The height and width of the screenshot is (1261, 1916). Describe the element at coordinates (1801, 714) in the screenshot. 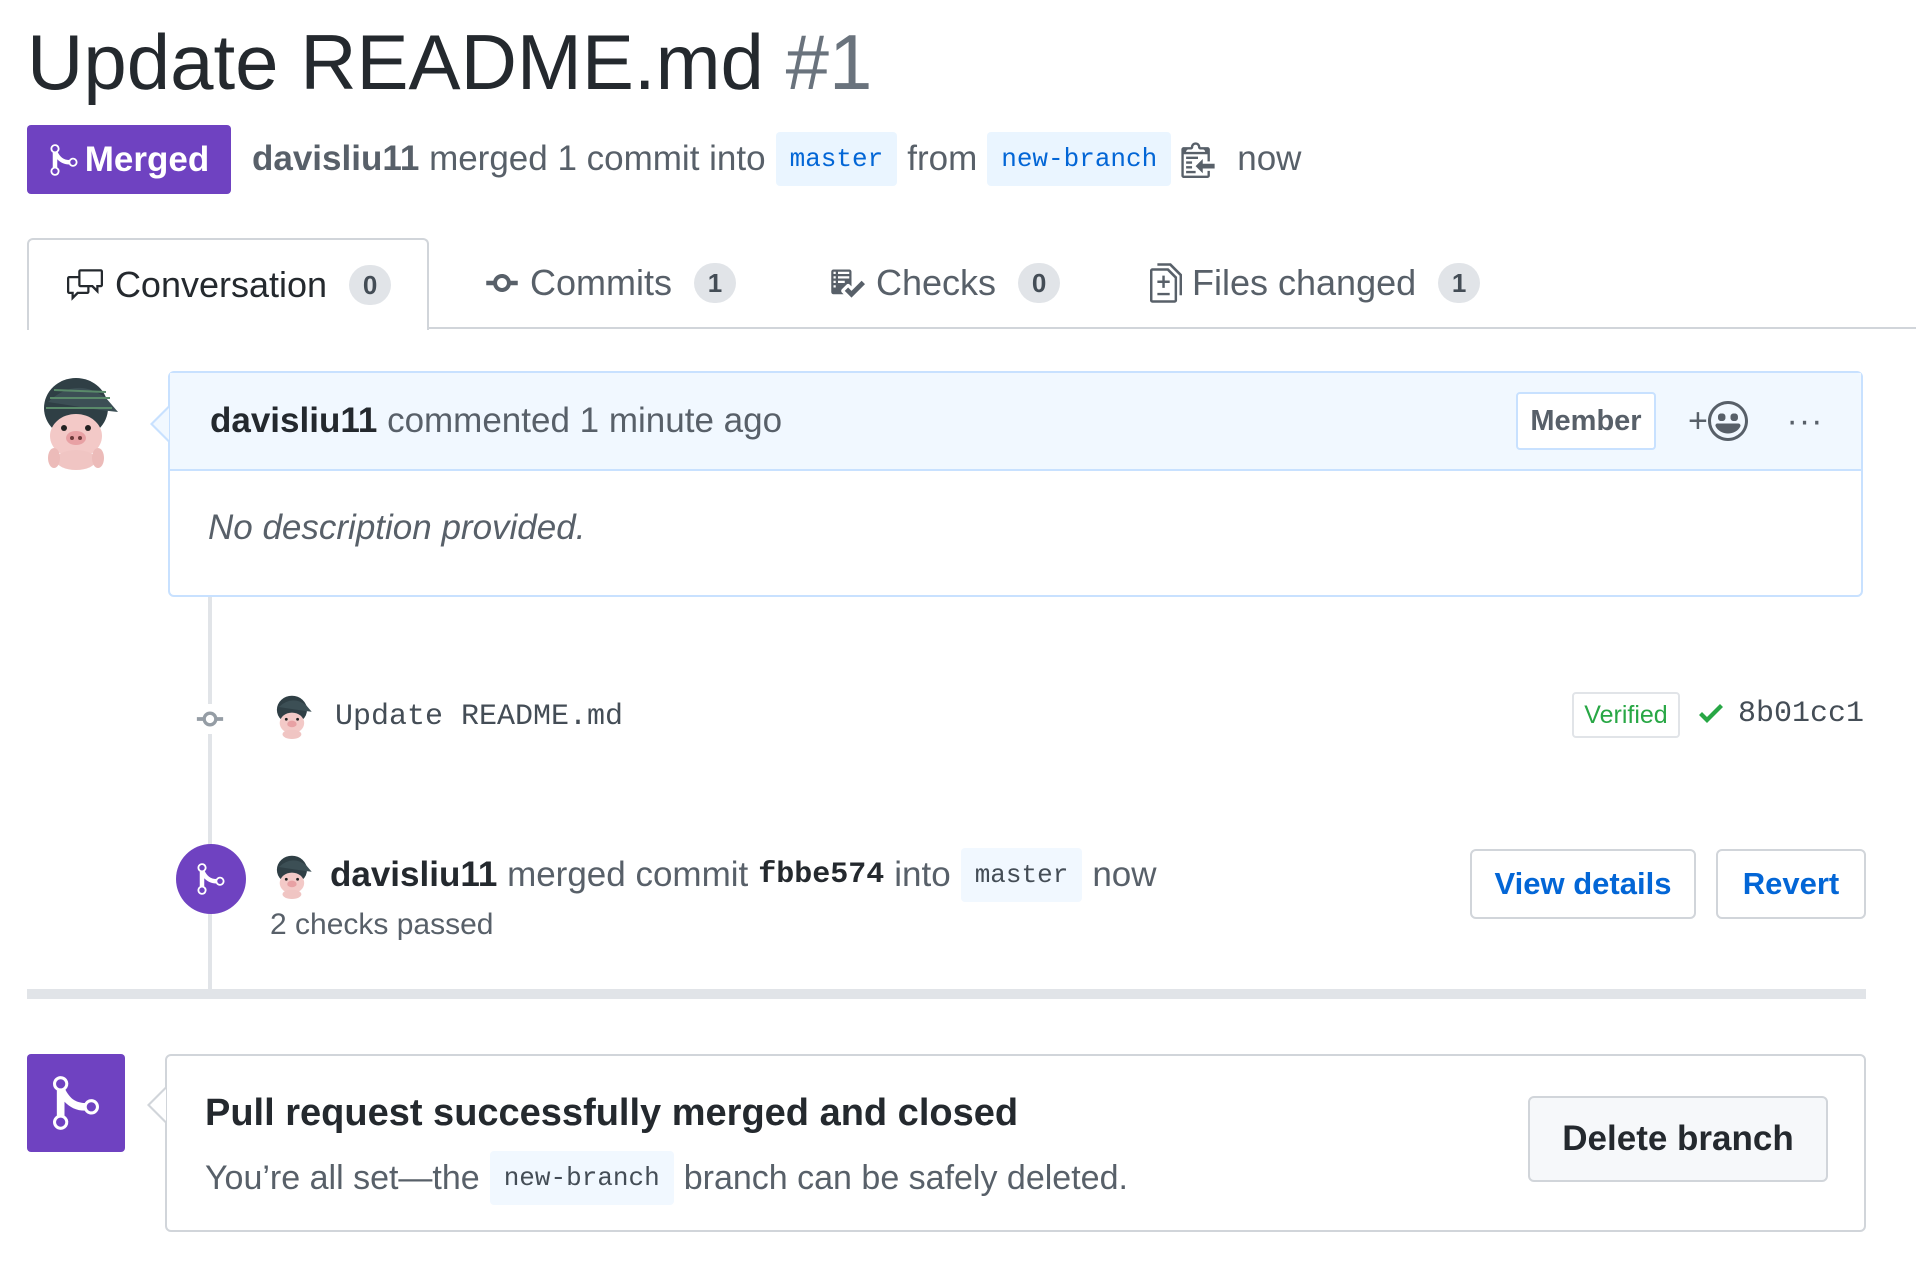

I see `commit-sha-link: 8b01cc1` at that location.